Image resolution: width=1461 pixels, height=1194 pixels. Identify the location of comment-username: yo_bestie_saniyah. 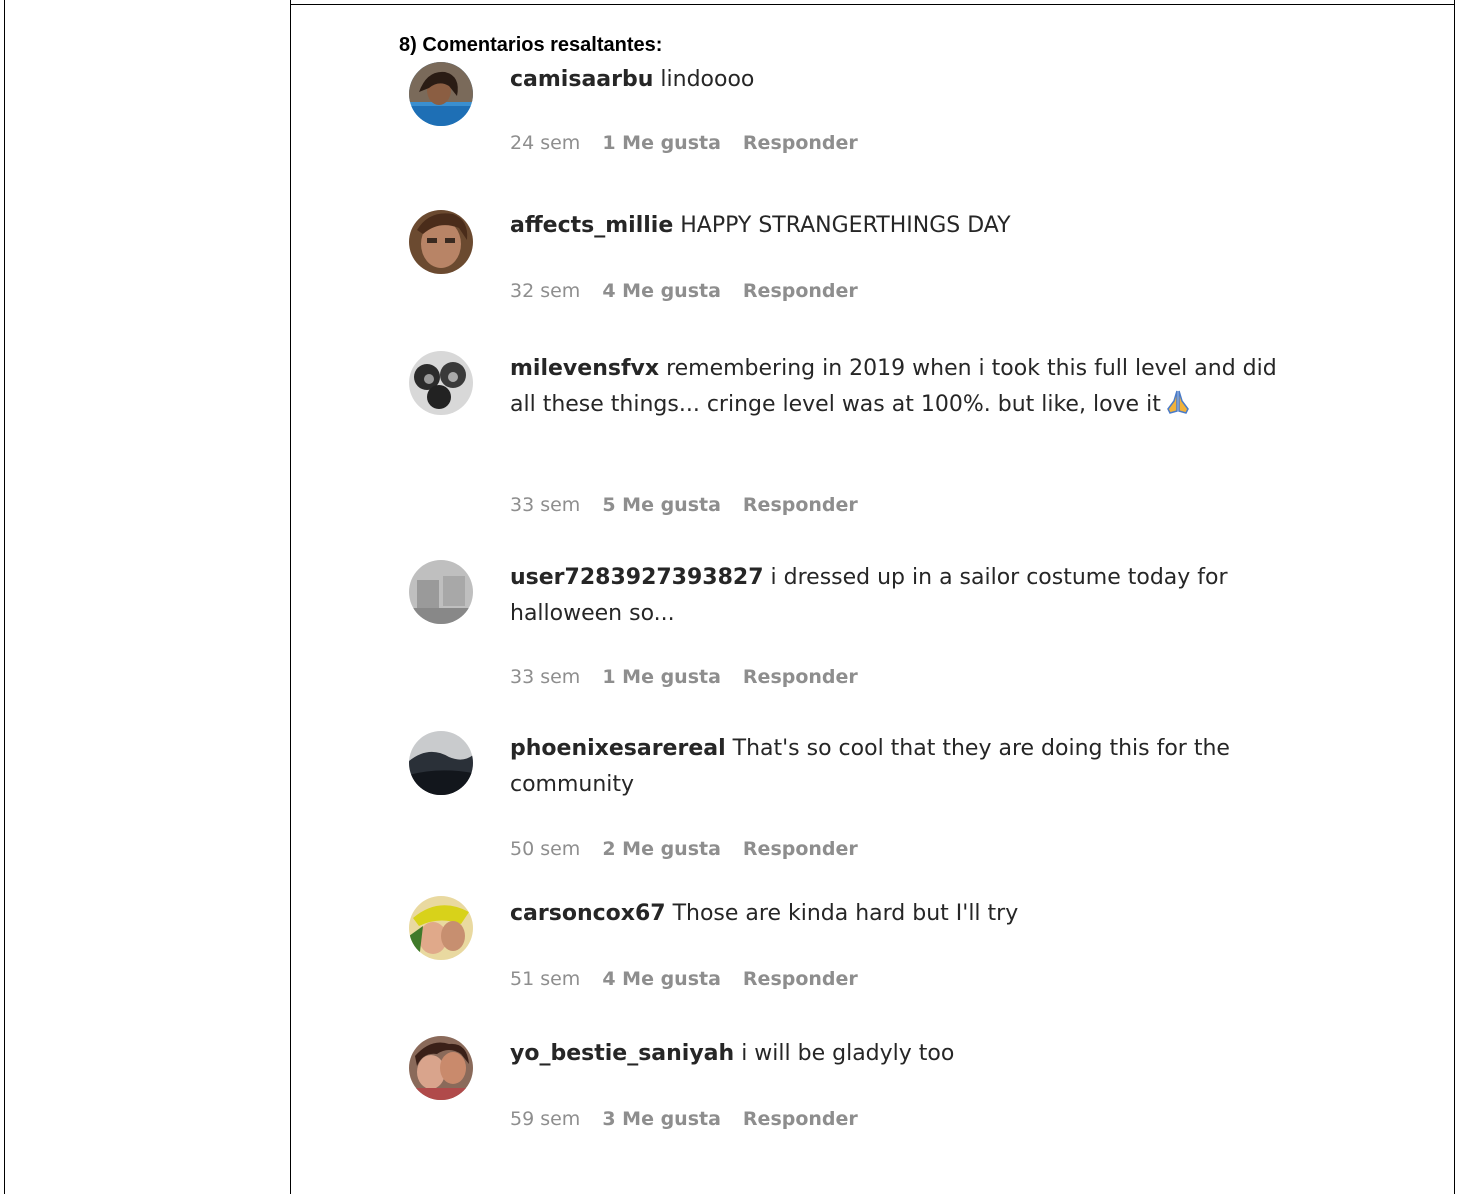
(622, 1053).